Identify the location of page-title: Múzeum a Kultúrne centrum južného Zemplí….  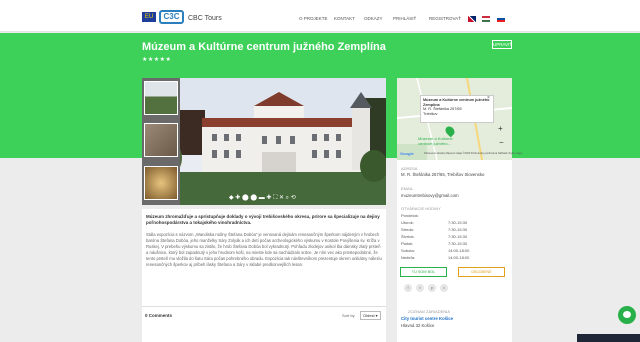
(264, 47).